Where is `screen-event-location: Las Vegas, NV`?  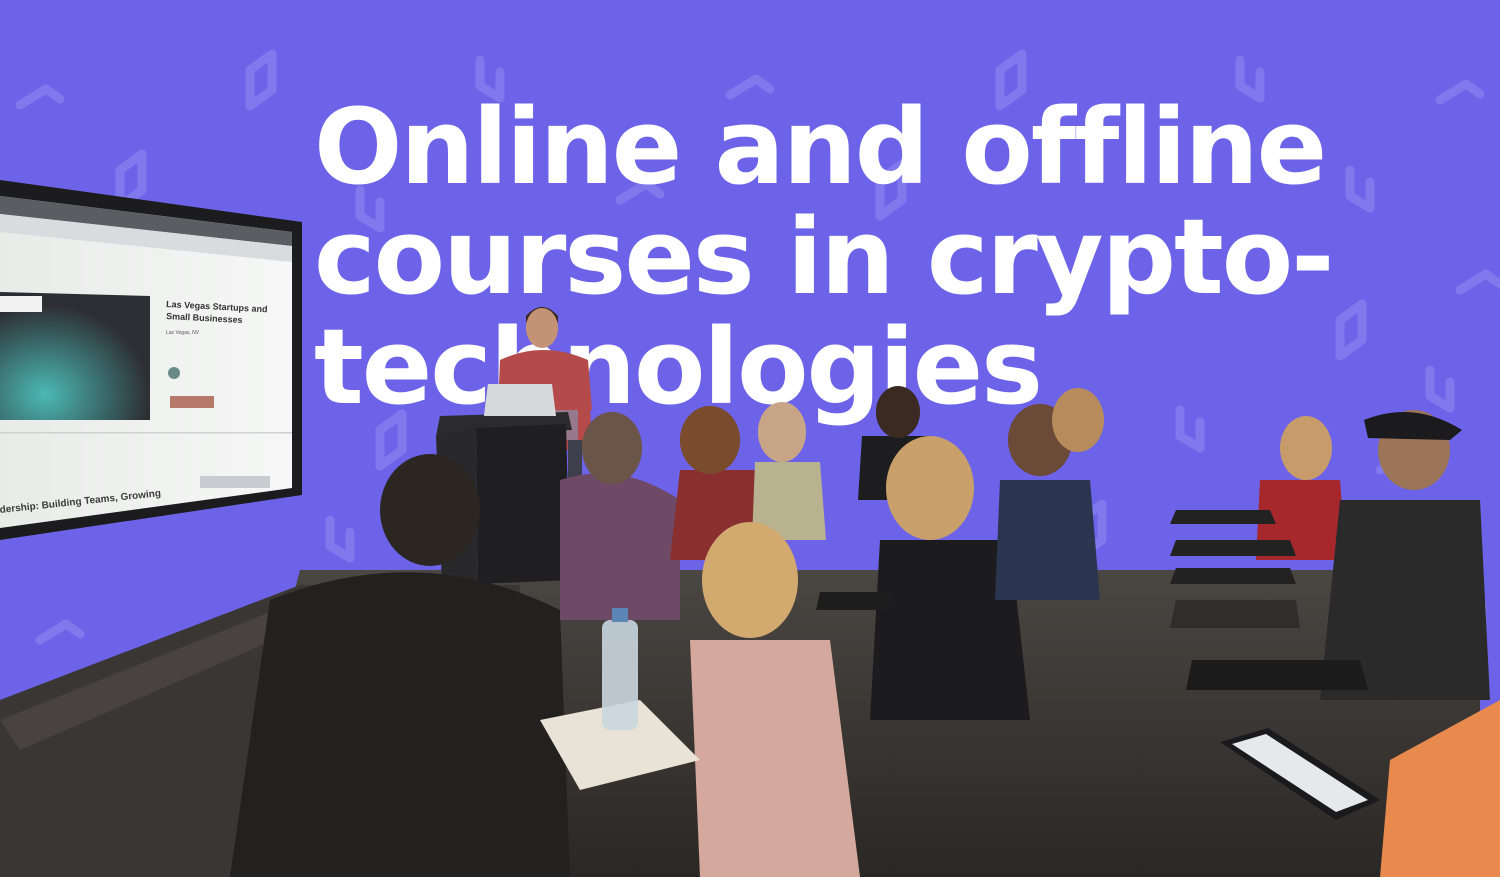 screen-event-location: Las Vegas, NV is located at coordinates (183, 333).